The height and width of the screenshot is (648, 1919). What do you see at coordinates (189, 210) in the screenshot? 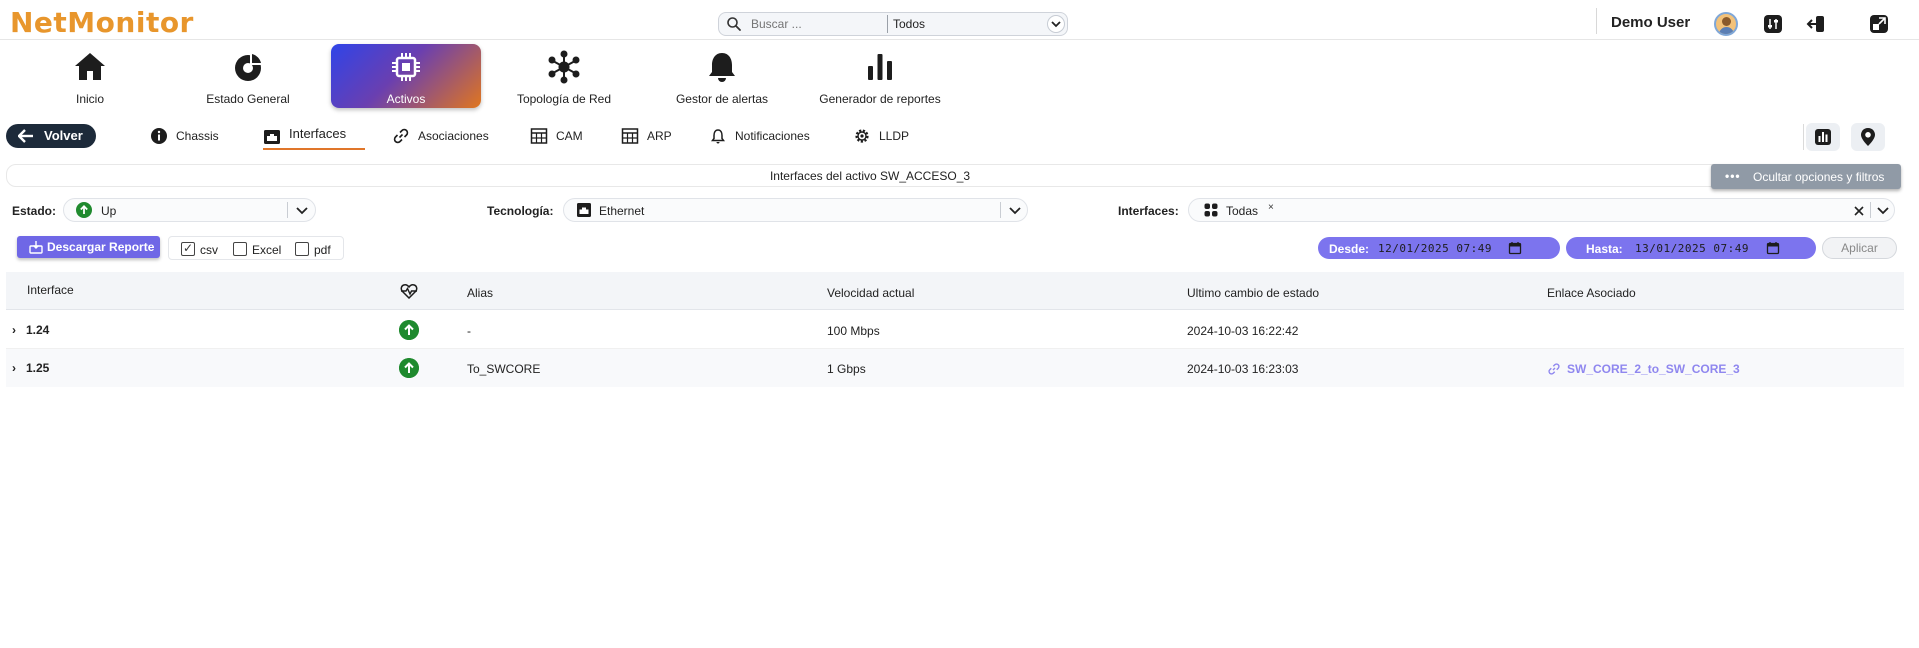
I see `estado-select: Up` at bounding box center [189, 210].